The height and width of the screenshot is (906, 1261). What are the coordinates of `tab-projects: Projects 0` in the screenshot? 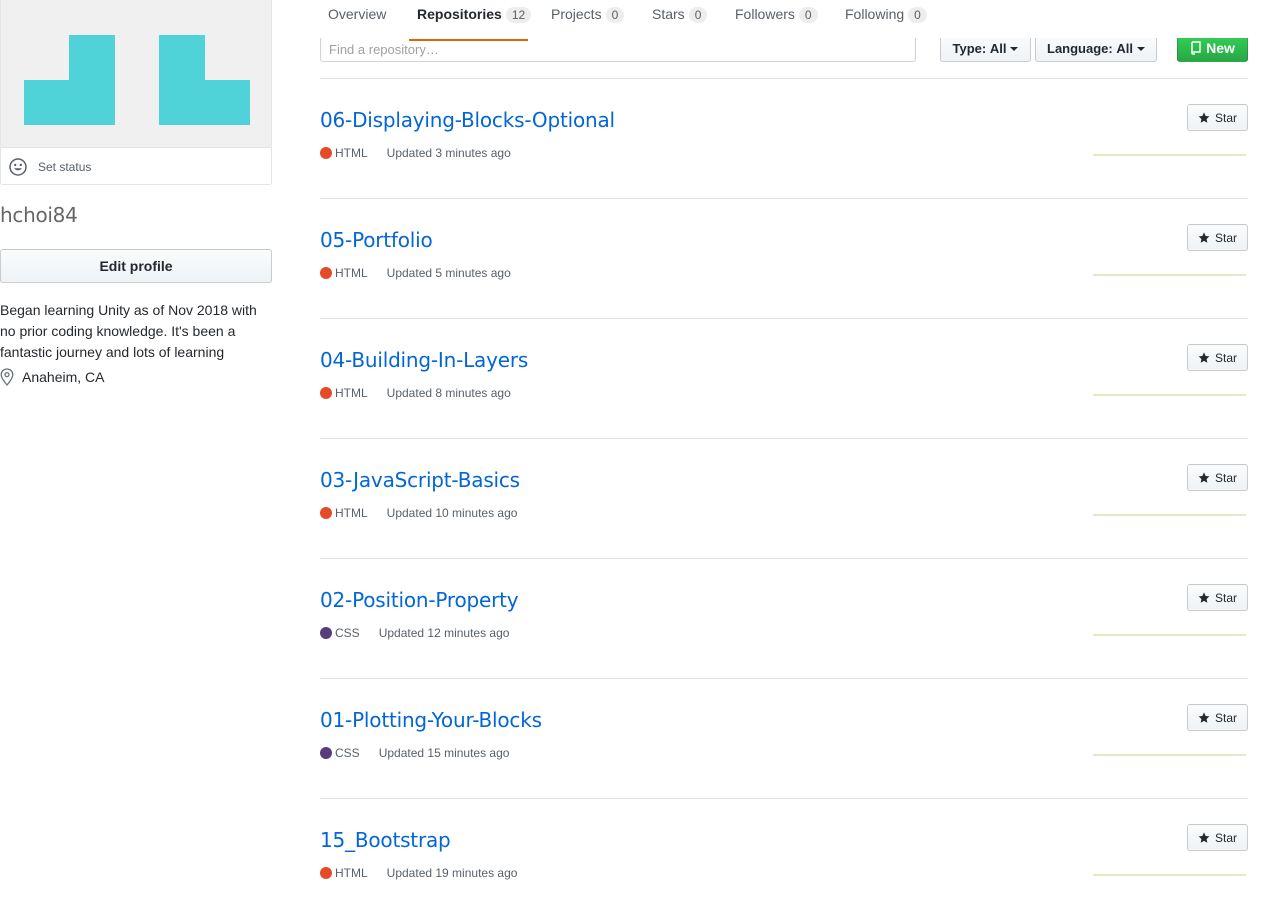 It's located at (588, 21).